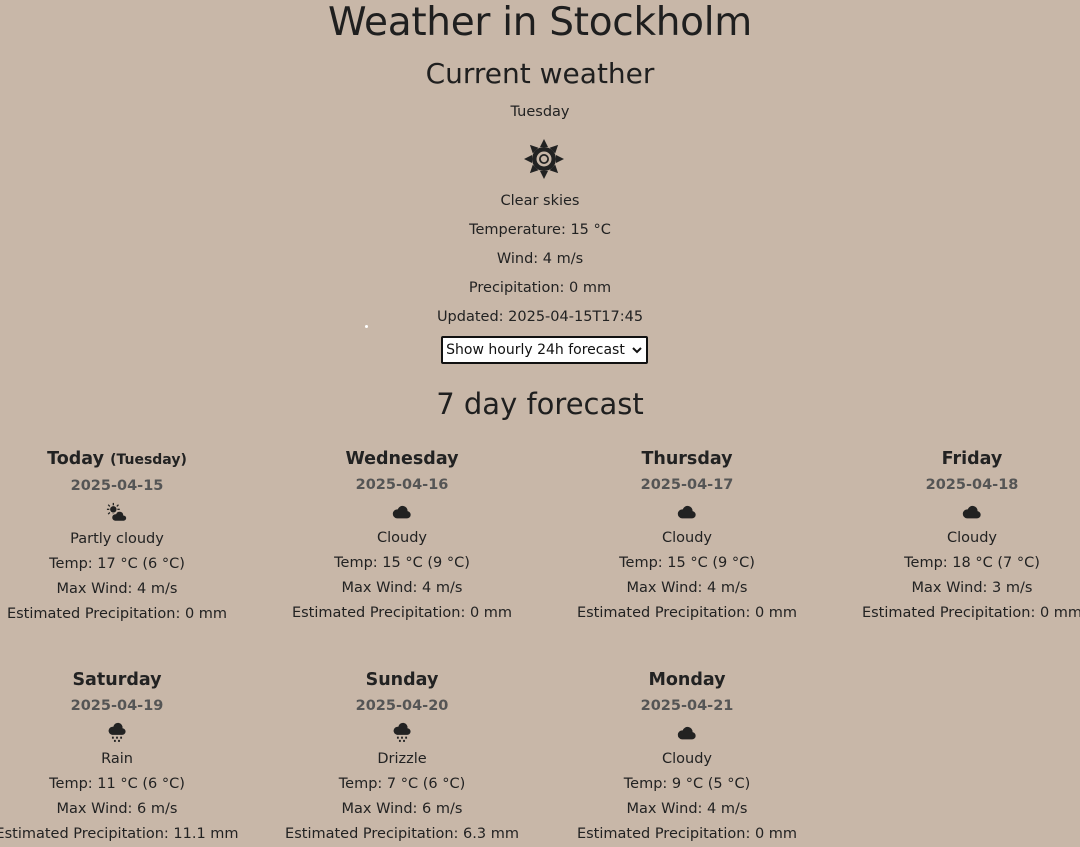 This screenshot has height=847, width=1080. I want to click on forecast-day-label: Saturday, so click(117, 680).